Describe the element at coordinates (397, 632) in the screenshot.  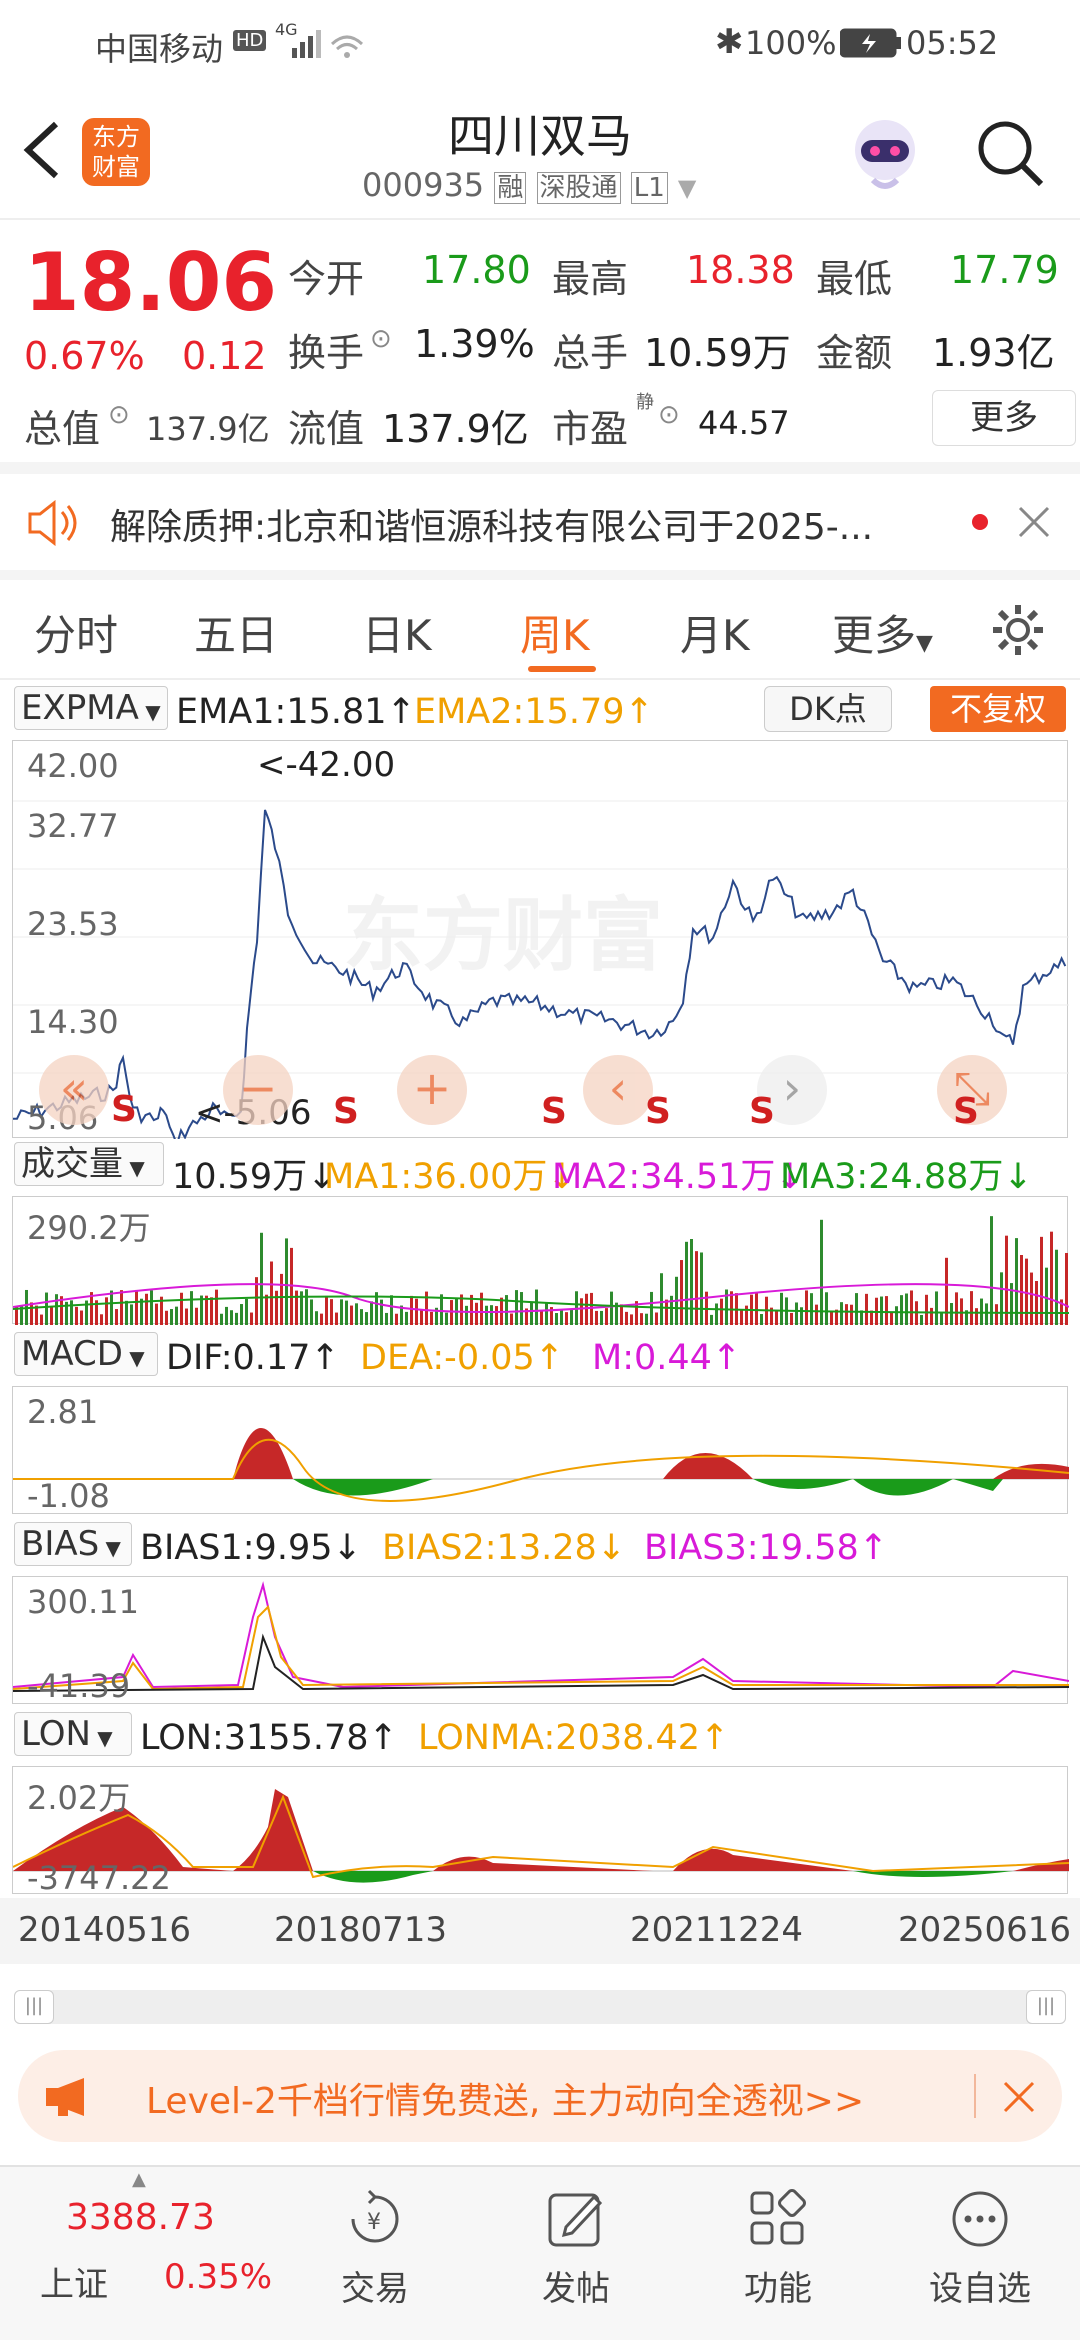
I see `tab-daily-k: 日K` at that location.